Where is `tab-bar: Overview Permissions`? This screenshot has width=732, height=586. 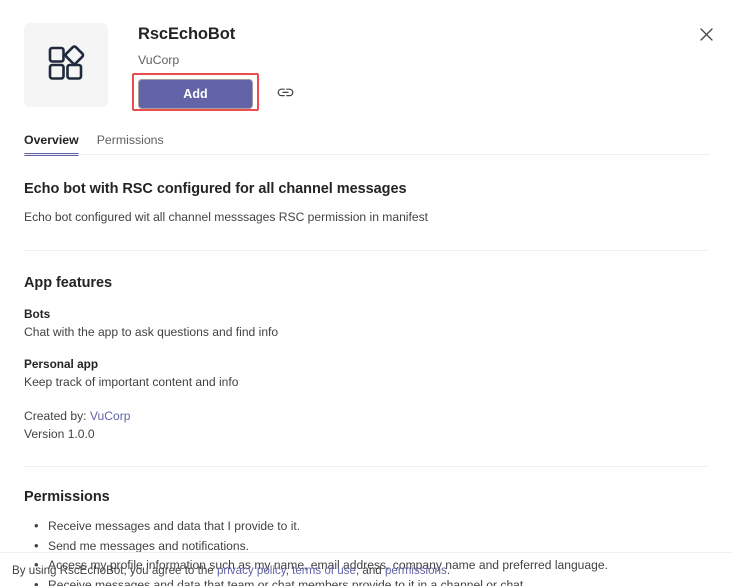
tab-bar: Overview Permissions is located at coordinates (366, 144).